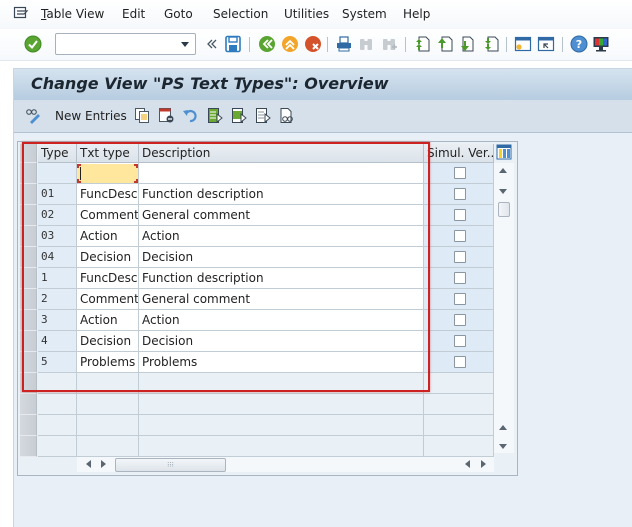 The image size is (632, 527). I want to click on scroll-down-arrow, so click(503, 191).